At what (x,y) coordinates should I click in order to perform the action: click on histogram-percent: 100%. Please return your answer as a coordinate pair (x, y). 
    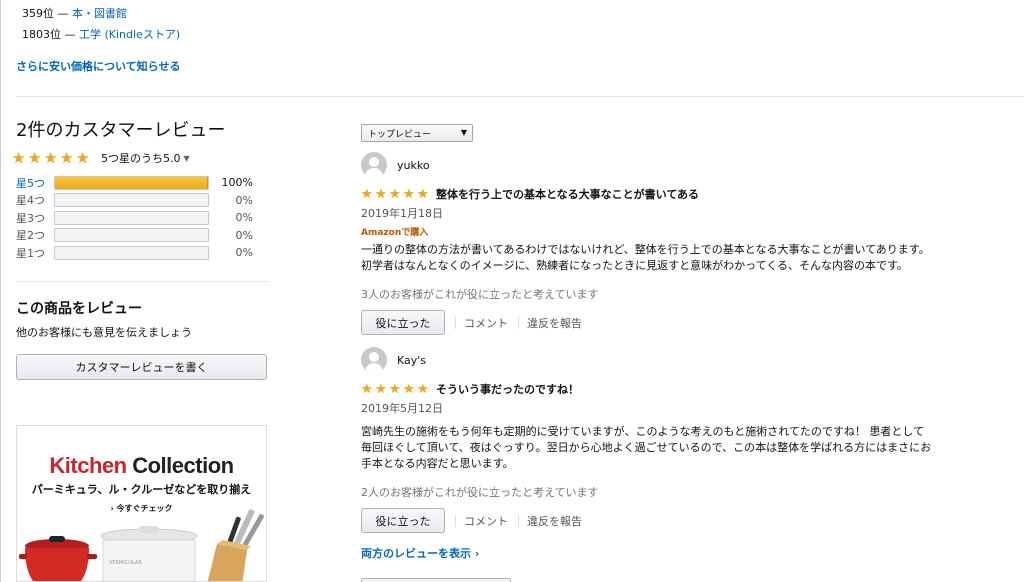
    Looking at the image, I should click on (237, 183).